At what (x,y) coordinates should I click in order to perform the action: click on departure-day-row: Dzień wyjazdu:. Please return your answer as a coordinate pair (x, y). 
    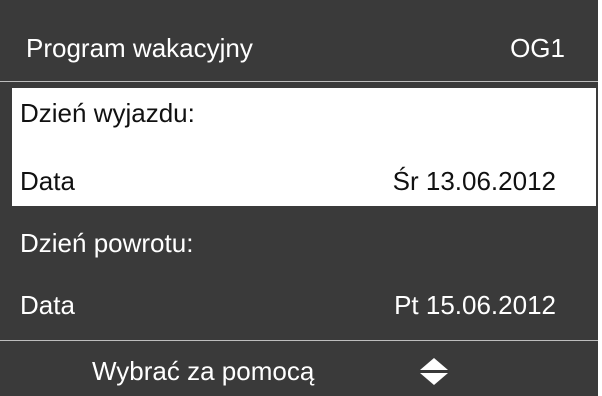
    Looking at the image, I should click on (304, 113).